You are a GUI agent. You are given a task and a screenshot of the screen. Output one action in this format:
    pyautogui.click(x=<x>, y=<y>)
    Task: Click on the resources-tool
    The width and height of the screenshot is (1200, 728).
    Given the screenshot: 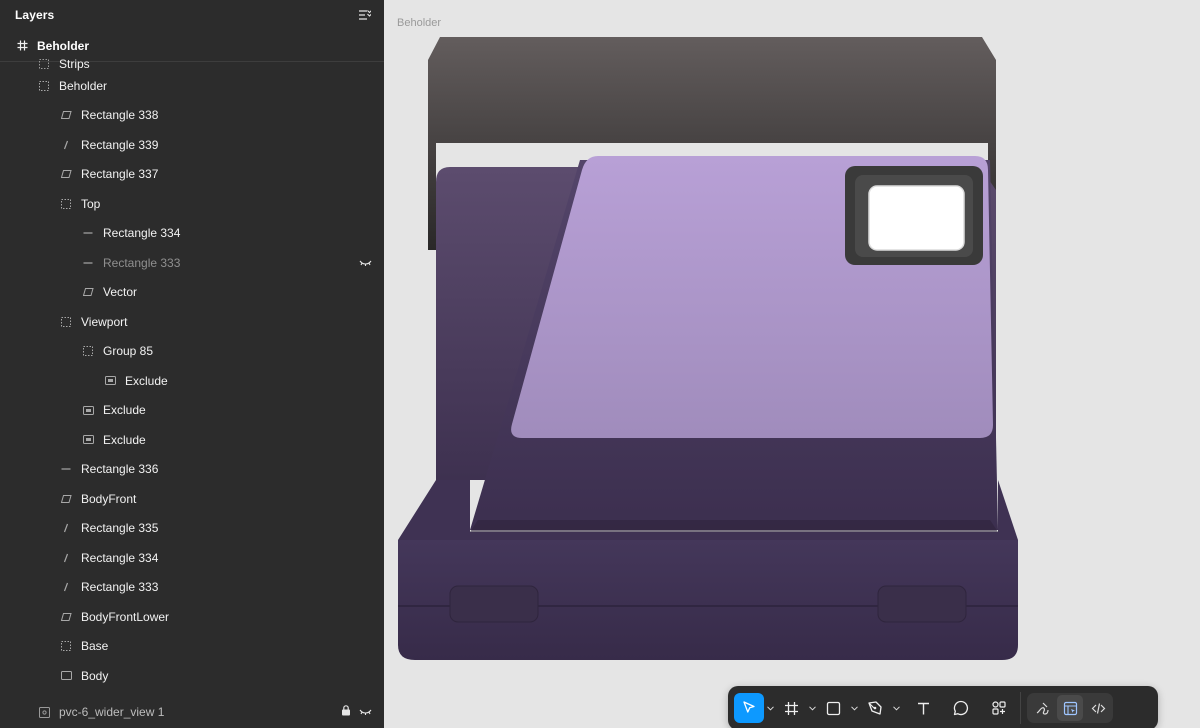 What is the action you would take?
    pyautogui.click(x=999, y=708)
    